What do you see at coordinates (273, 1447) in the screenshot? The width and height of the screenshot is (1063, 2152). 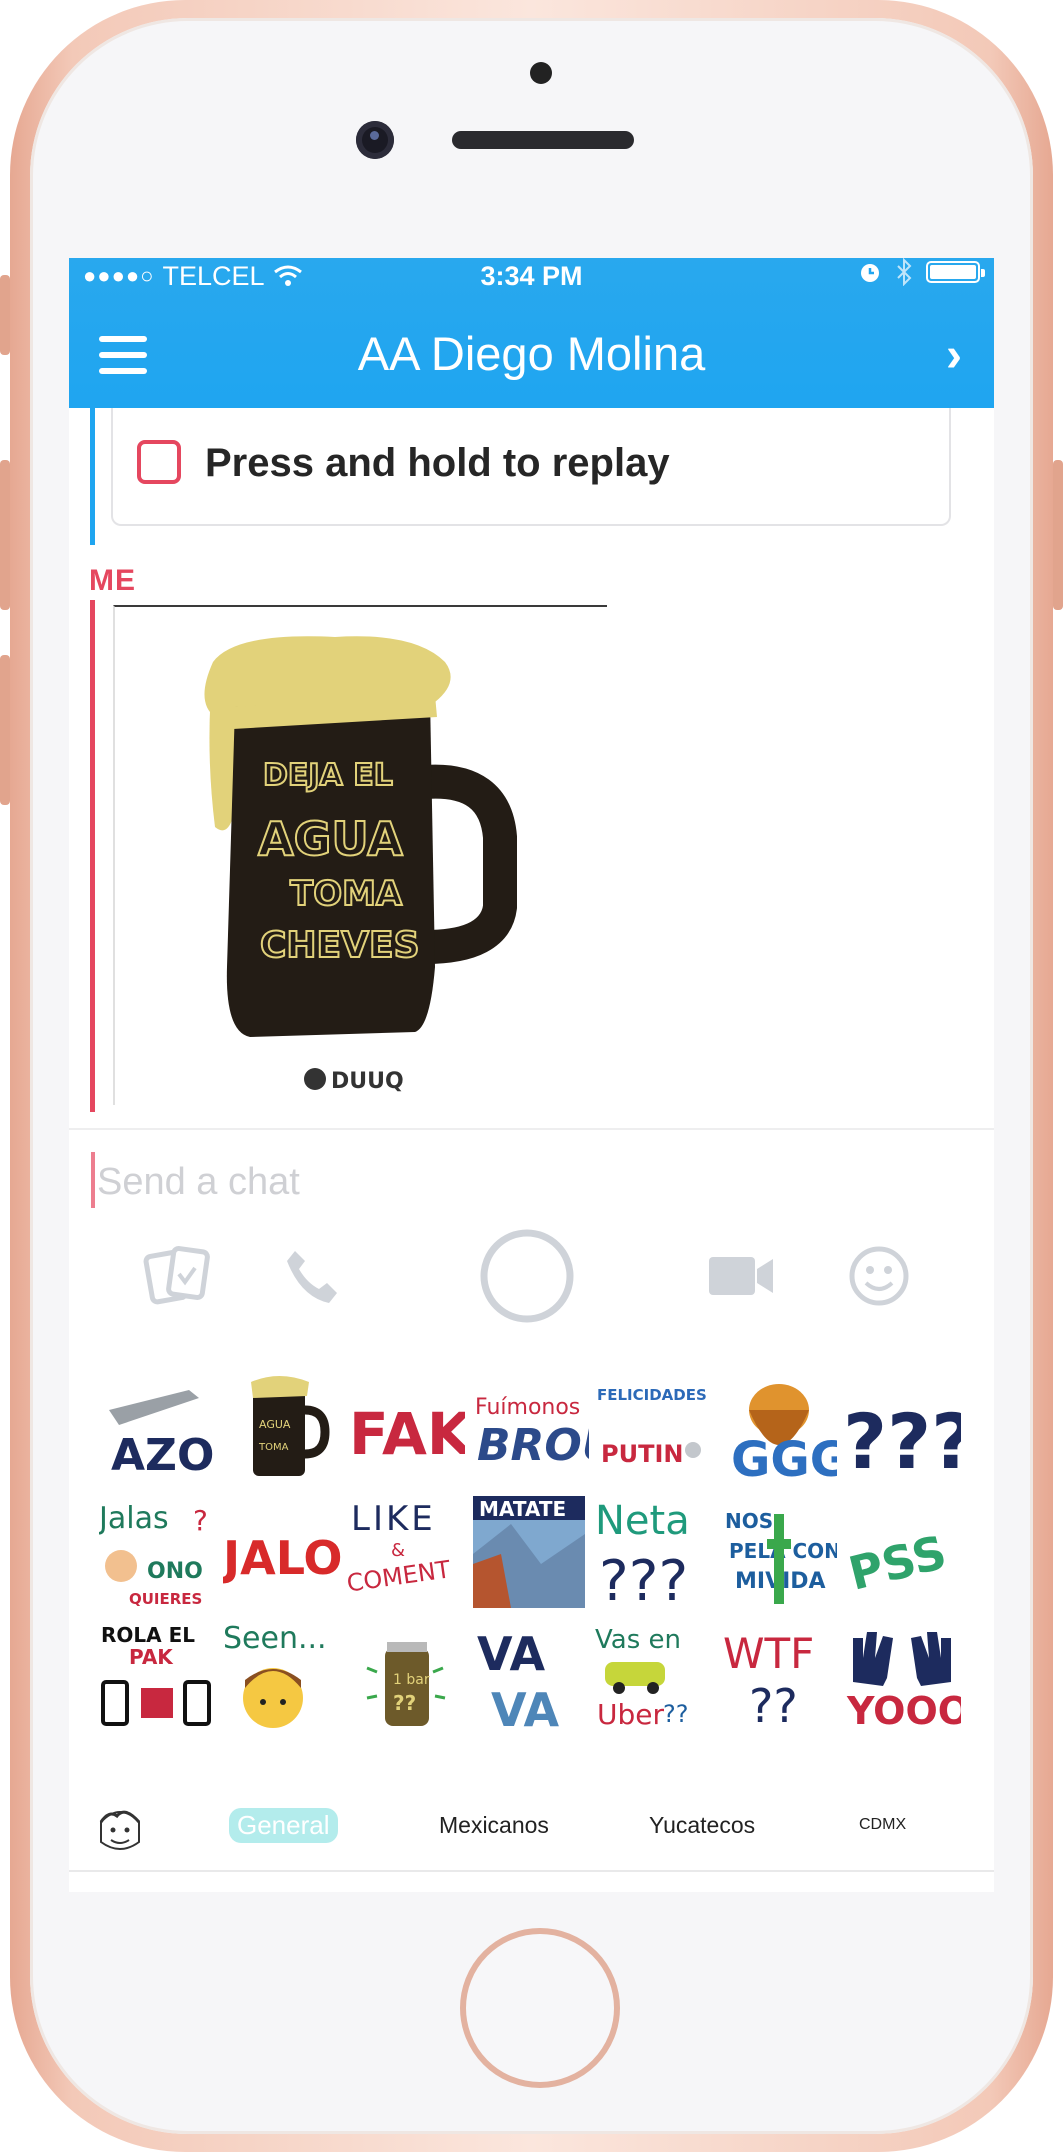 I see `svg-text: TOMA` at bounding box center [273, 1447].